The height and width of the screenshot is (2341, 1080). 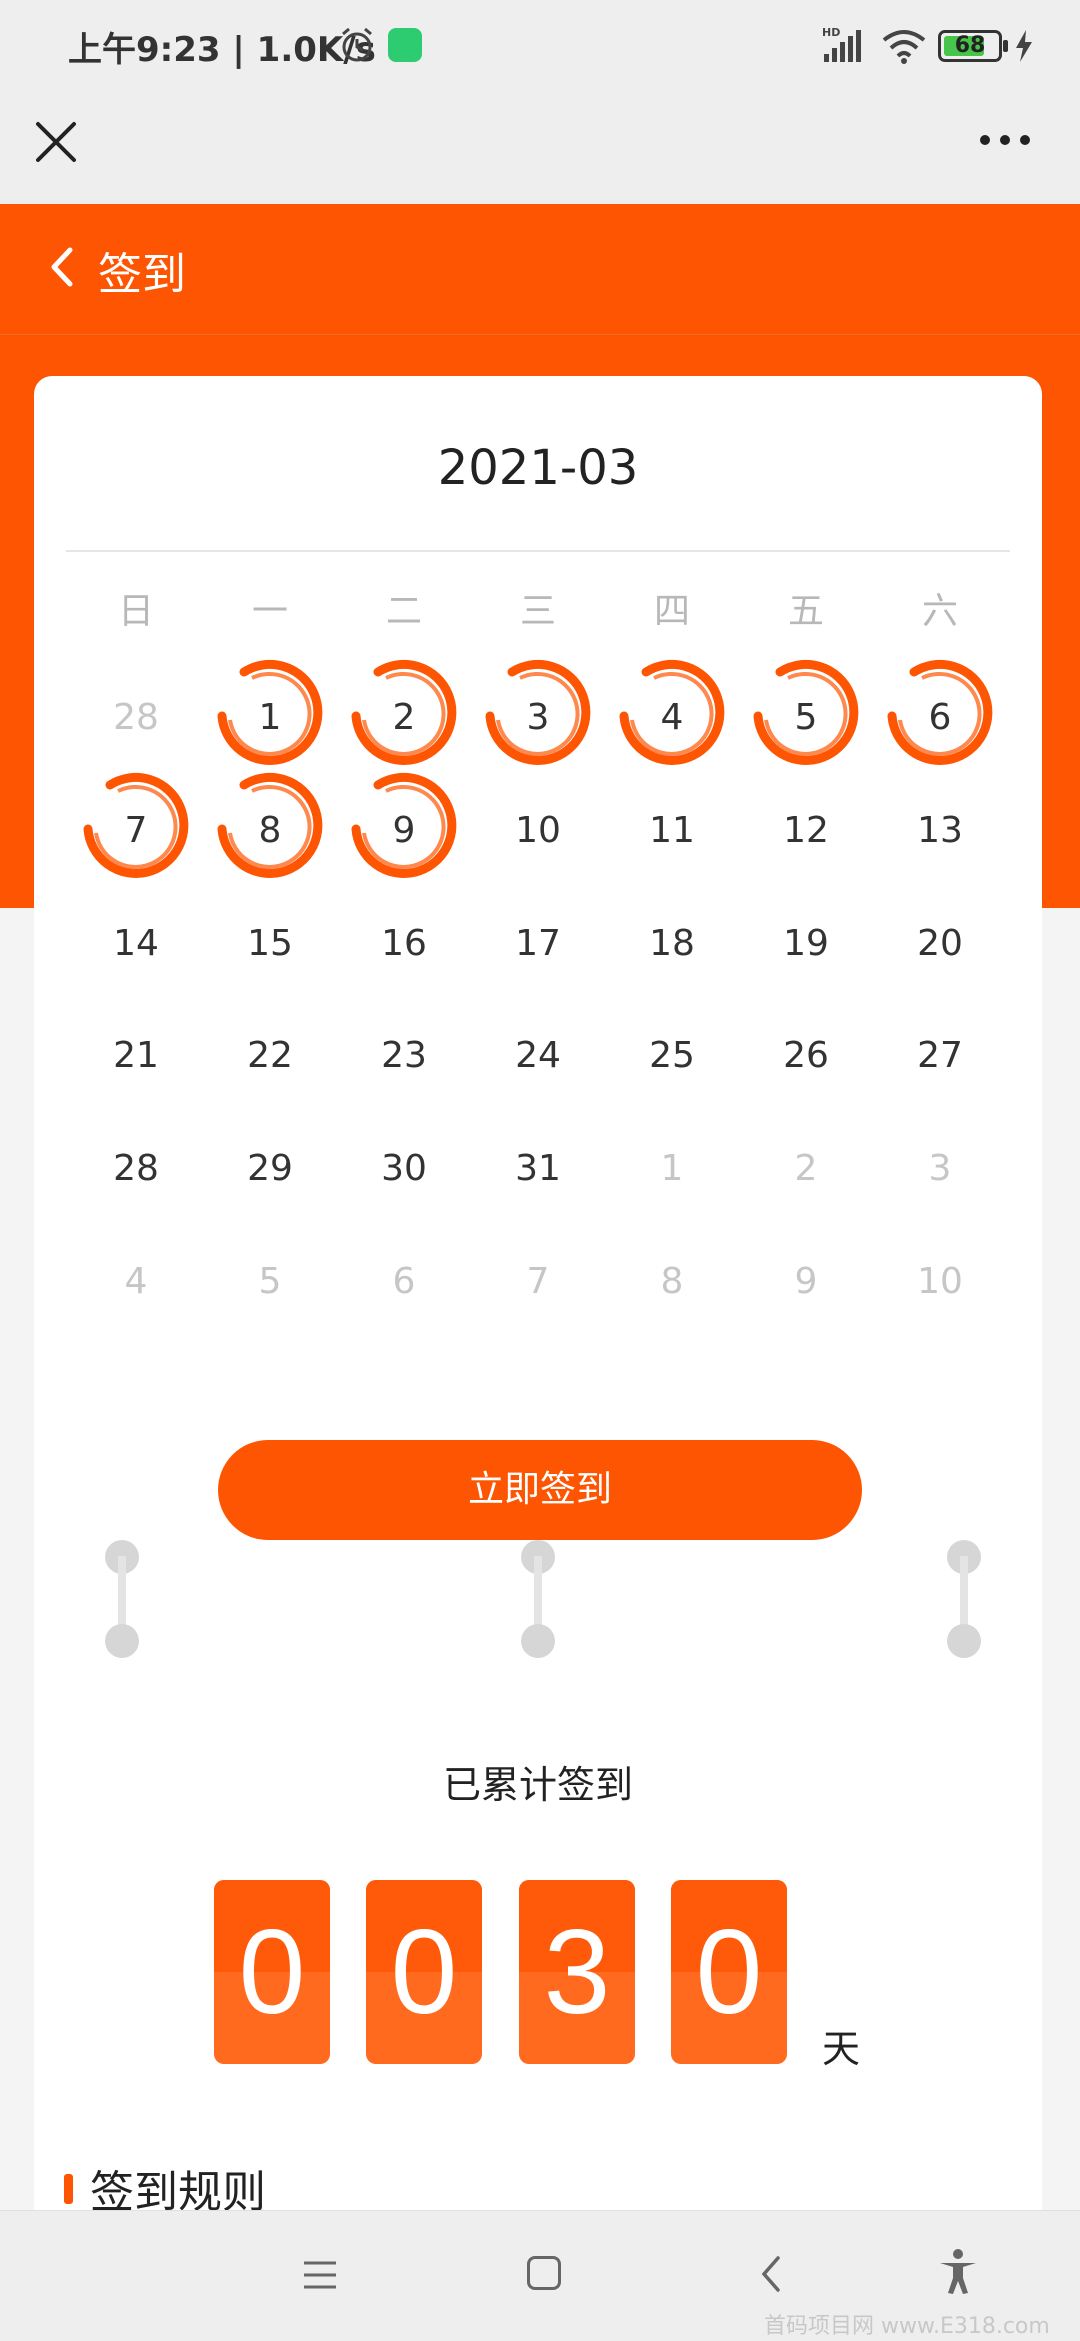 I want to click on calendar-day-signed: 6, so click(x=940, y=718).